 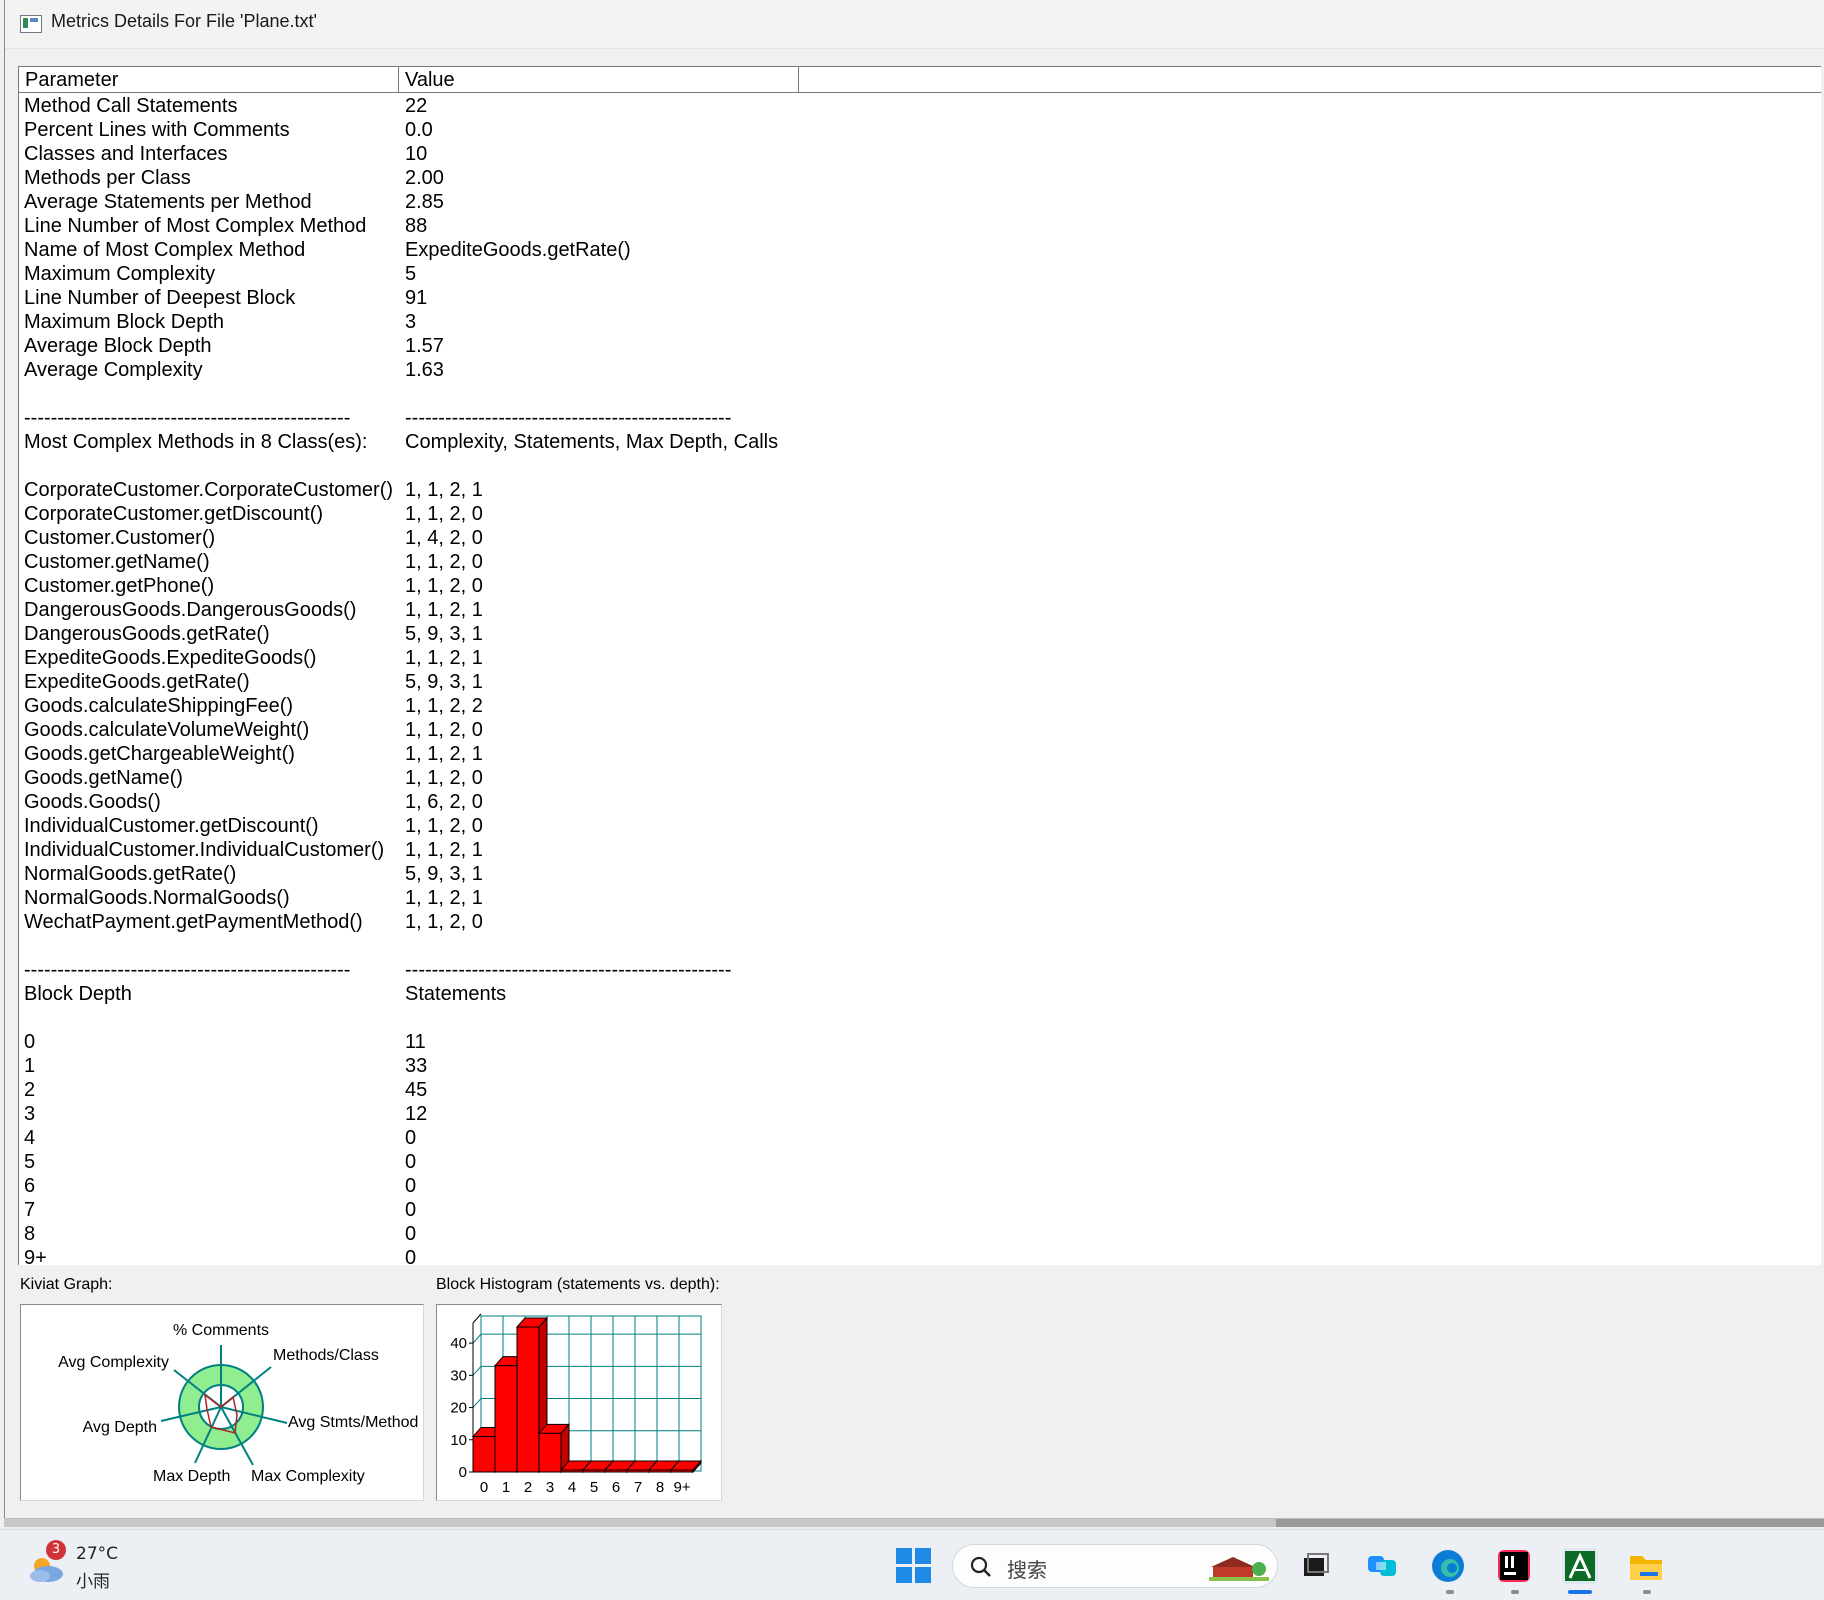 I want to click on table-row: 60, so click(x=919, y=1186).